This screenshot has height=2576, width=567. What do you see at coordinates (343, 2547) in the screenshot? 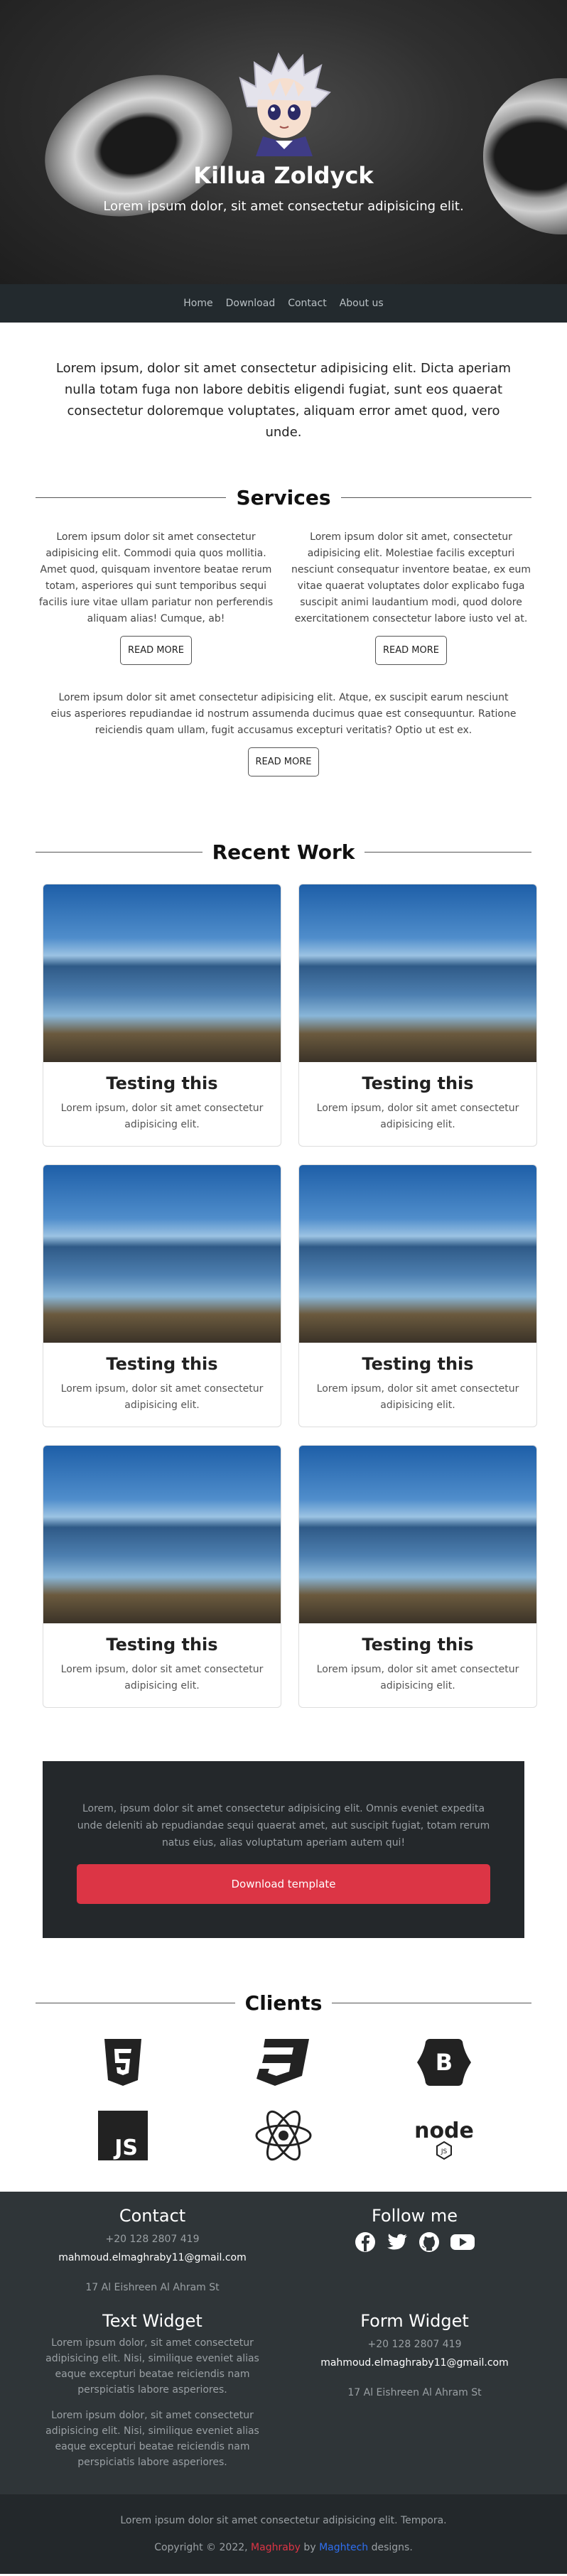
I see `company-link: Maghtech` at bounding box center [343, 2547].